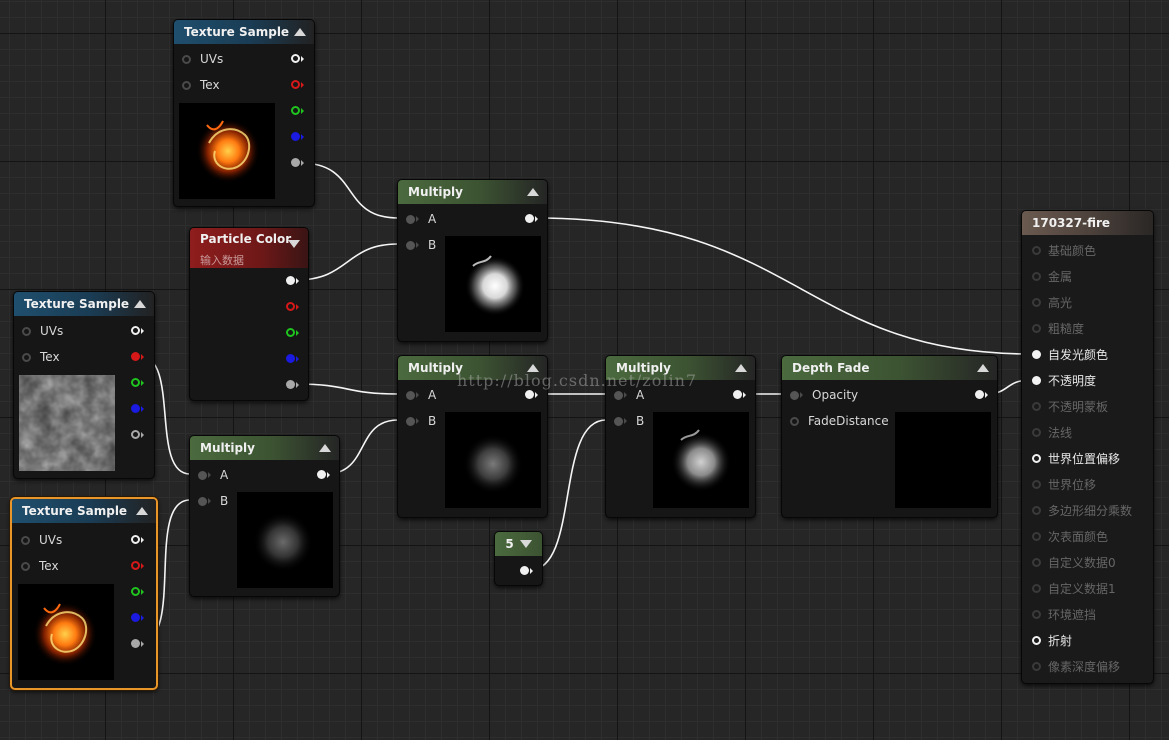 Image resolution: width=1169 pixels, height=740 pixels. I want to click on multiply-node-top: Multiply A B, so click(472, 260).